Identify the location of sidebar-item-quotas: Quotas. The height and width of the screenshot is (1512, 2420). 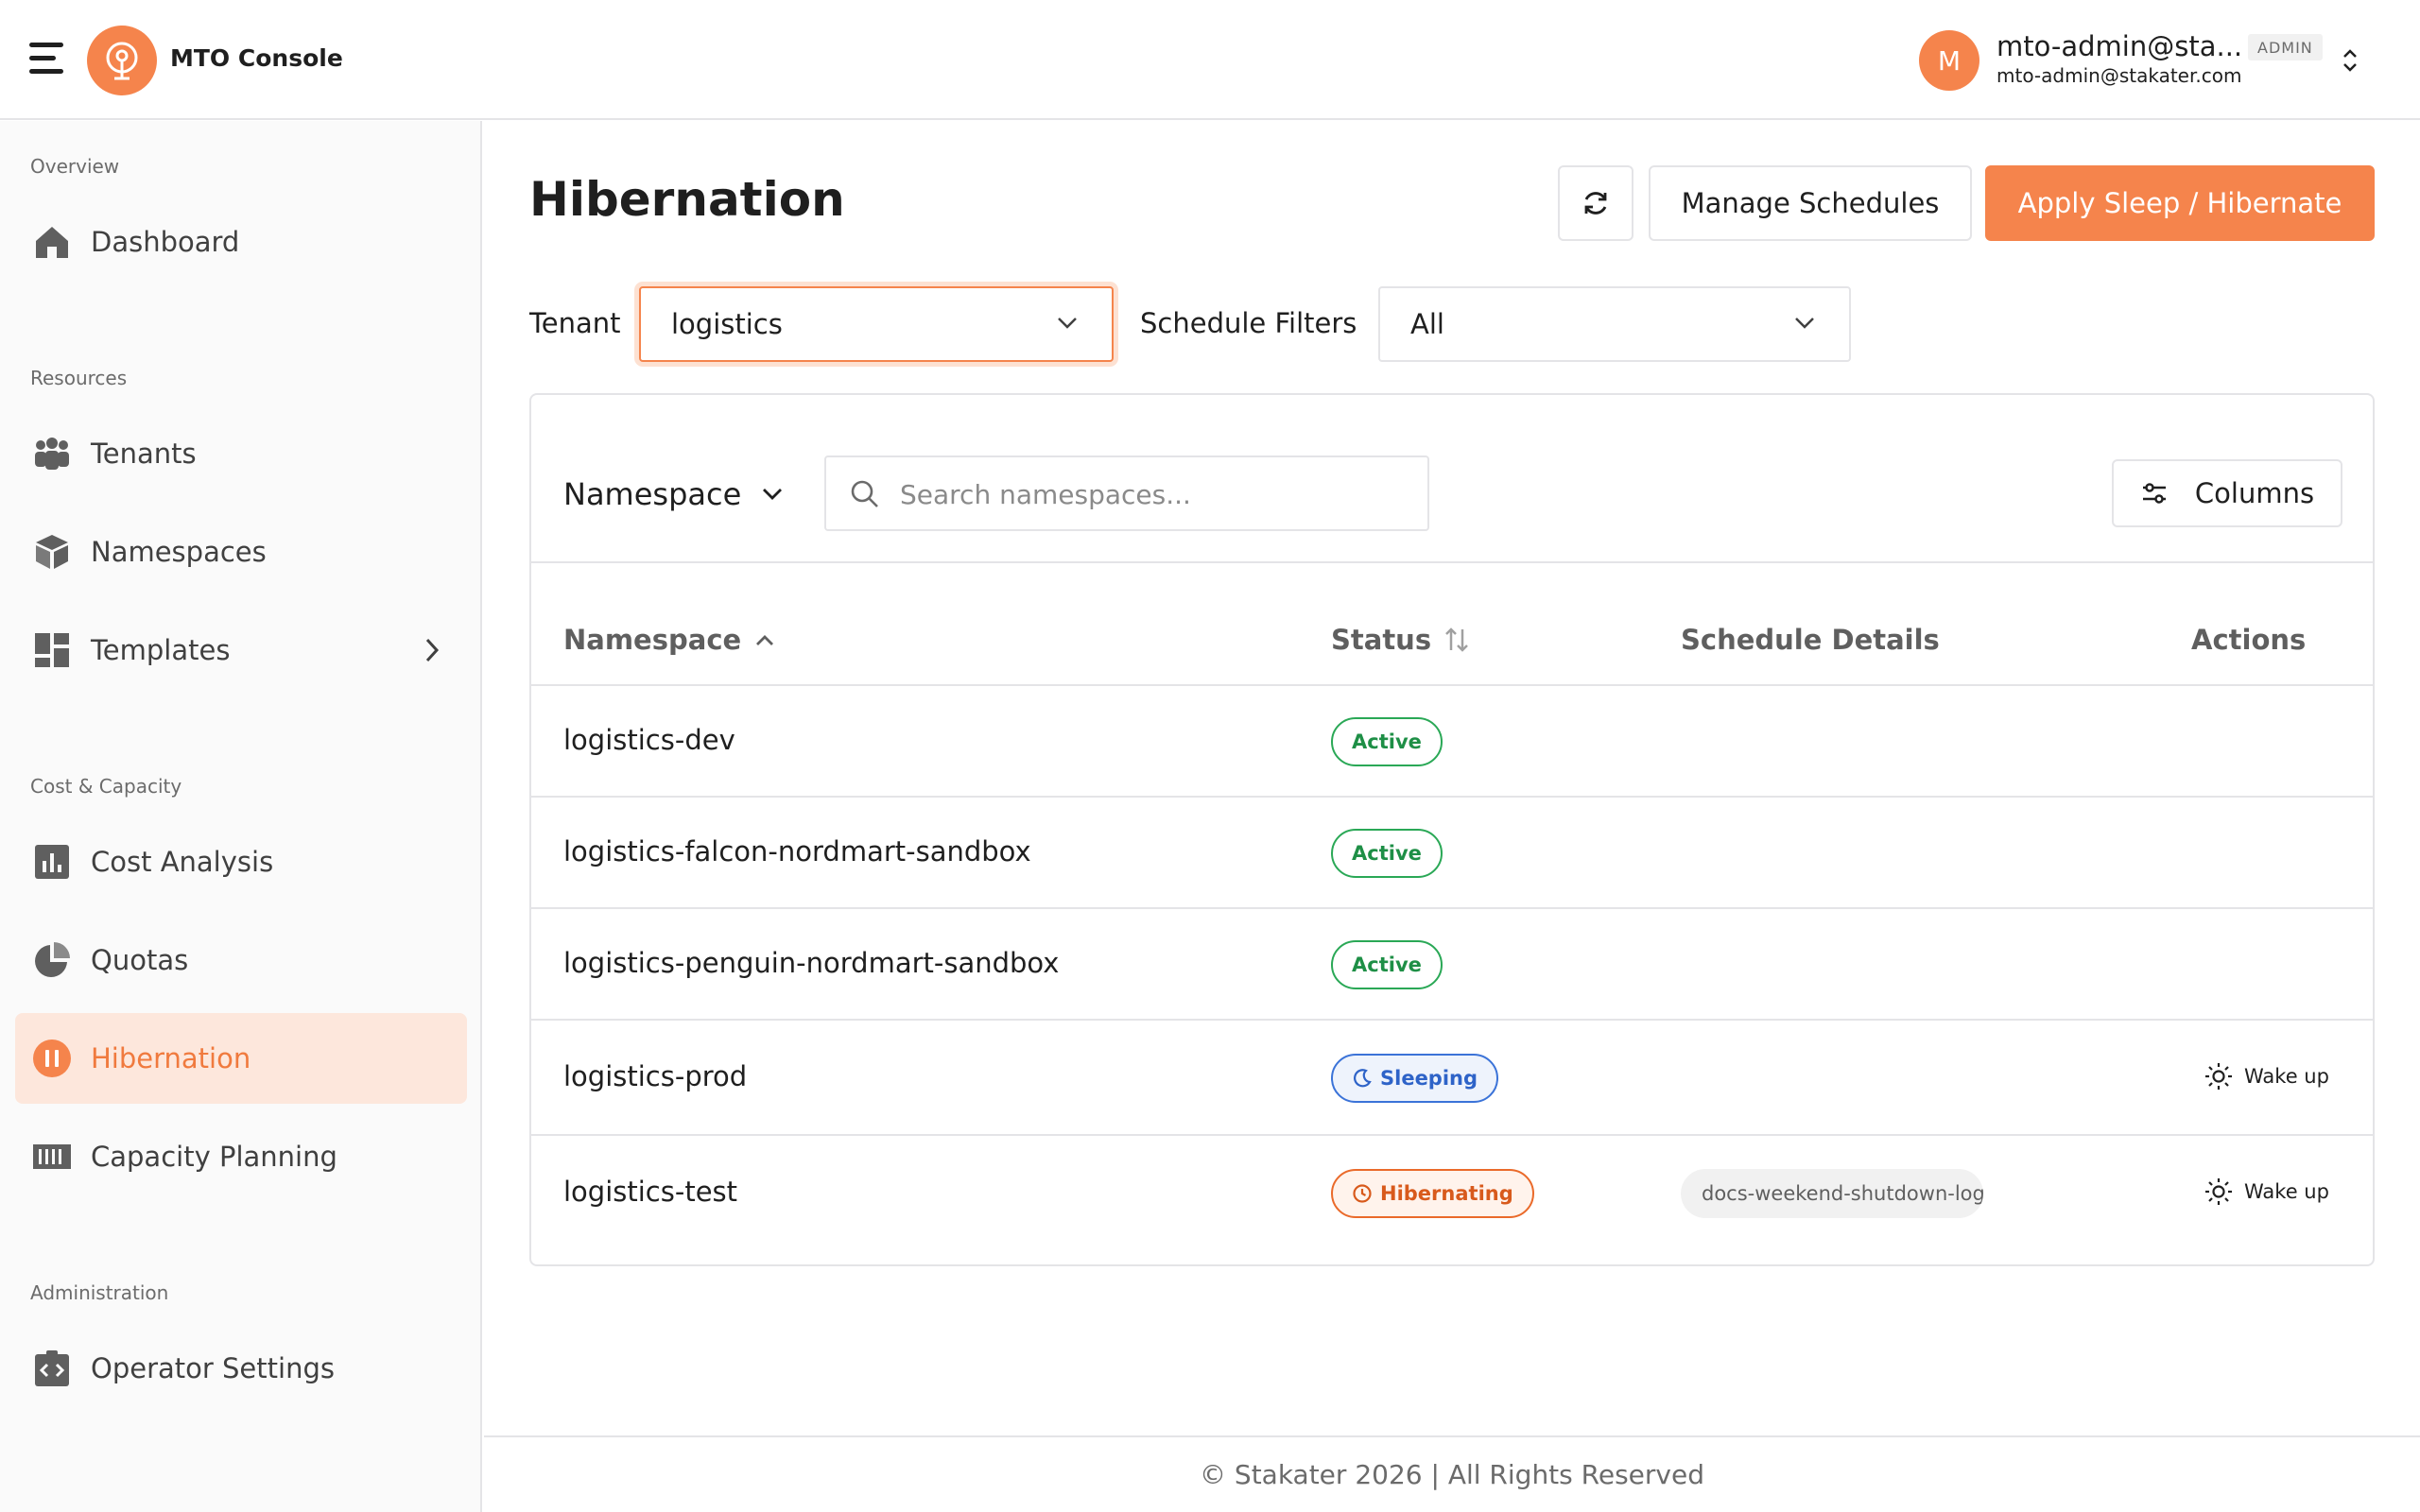
(241, 960).